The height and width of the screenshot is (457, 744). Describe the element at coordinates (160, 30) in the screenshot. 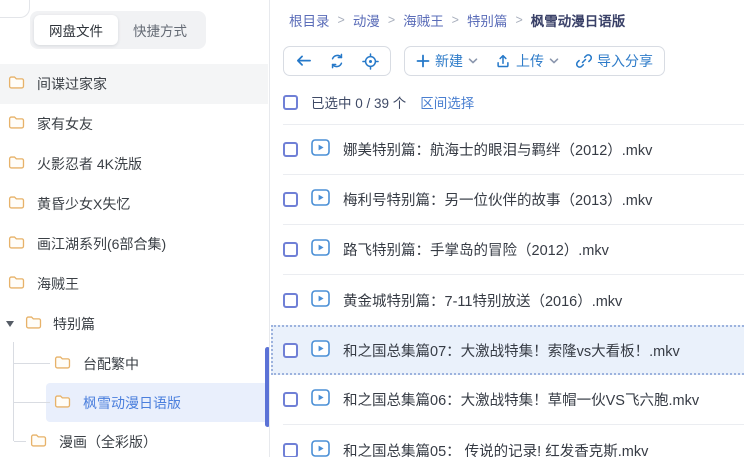

I see `tab-shortcuts: 快捷方式` at that location.